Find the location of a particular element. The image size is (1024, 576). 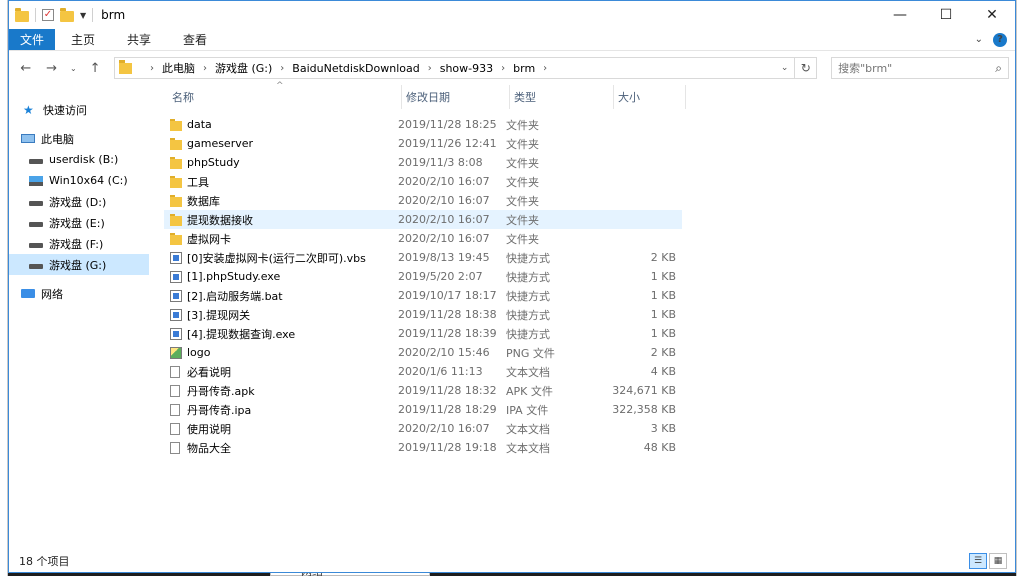

file-row: [2].启动服务端.bat 2019/10/17 18:17 快捷方式 1 KB is located at coordinates (423, 295).